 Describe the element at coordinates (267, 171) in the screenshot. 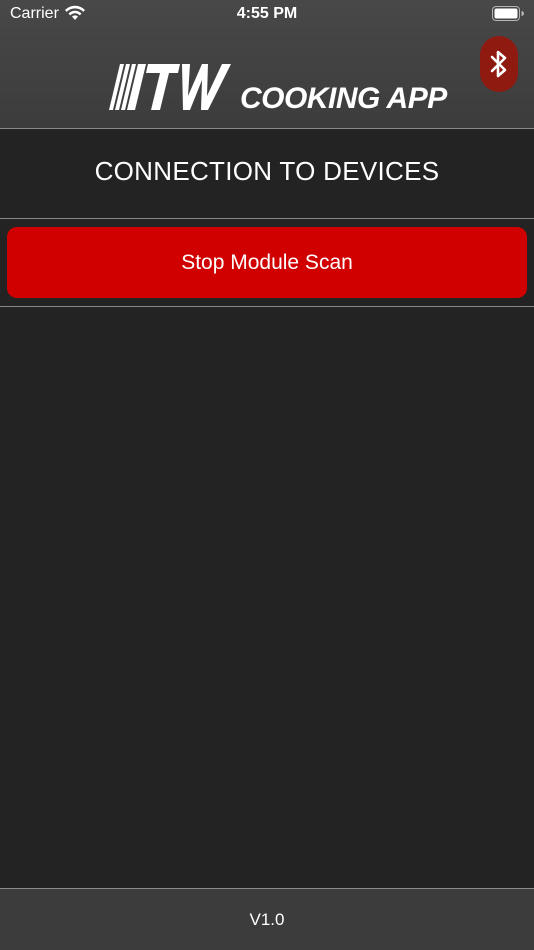

I see `section-title: CONNECTION TO DEVICES` at that location.